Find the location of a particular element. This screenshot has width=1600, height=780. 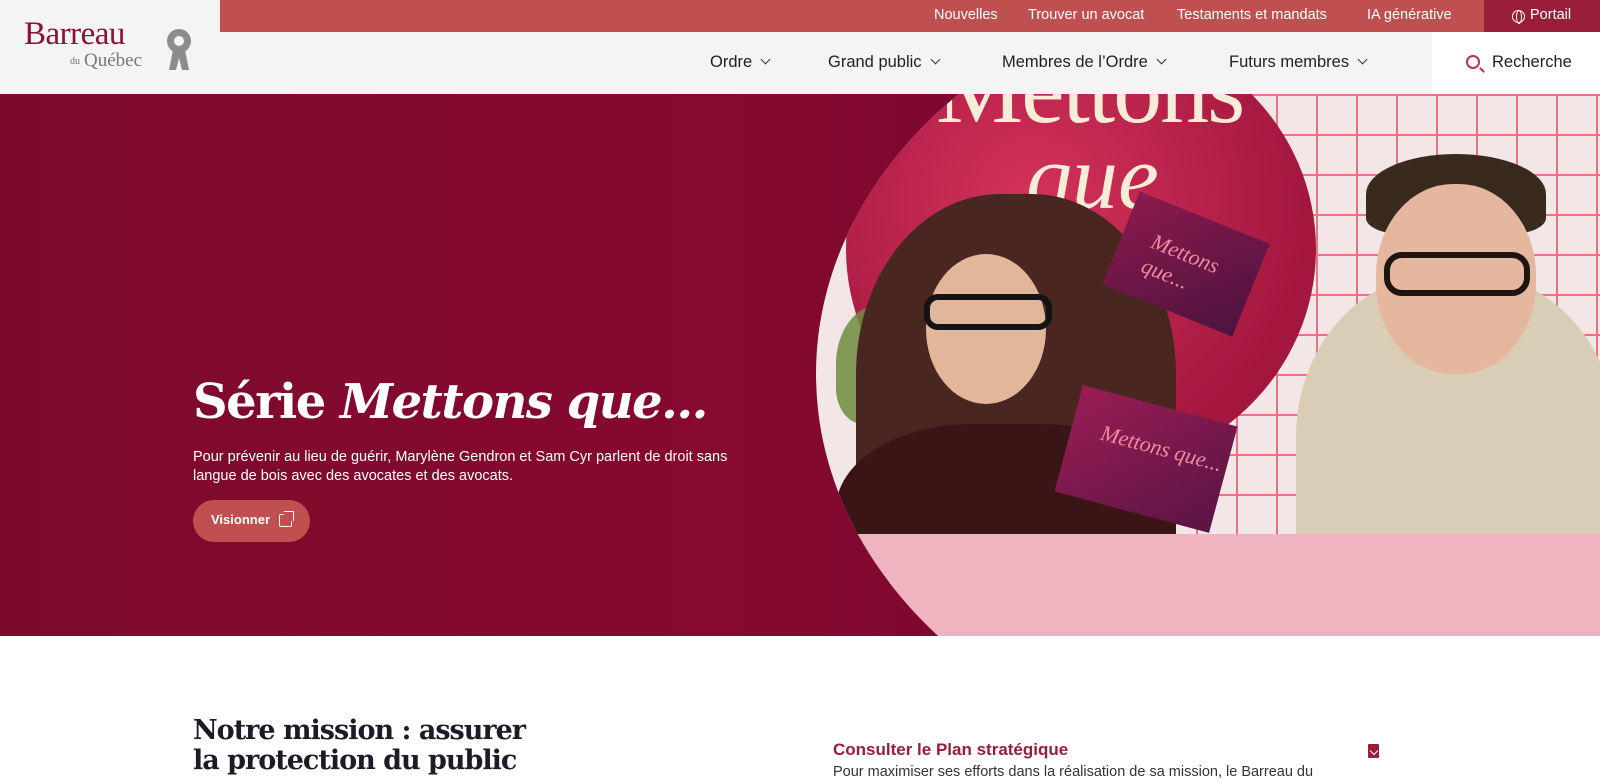

logo-emblem-icon is located at coordinates (179, 49).